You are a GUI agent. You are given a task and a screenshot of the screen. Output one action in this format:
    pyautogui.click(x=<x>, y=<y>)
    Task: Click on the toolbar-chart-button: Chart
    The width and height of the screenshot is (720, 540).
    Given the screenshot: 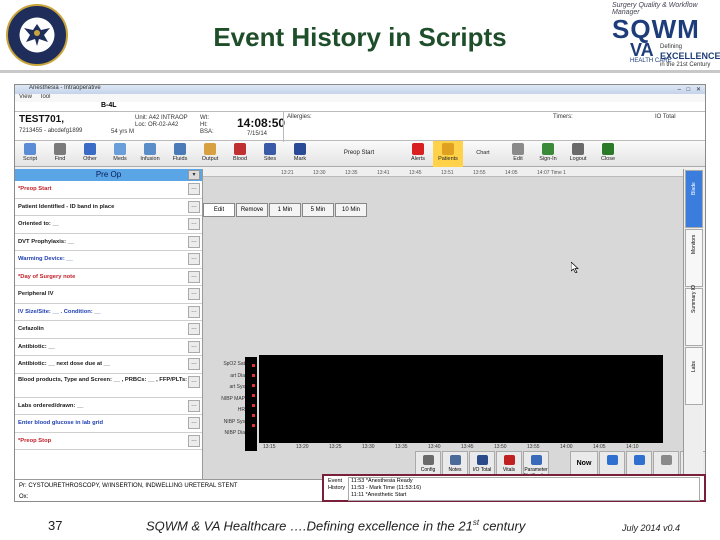 What is the action you would take?
    pyautogui.click(x=483, y=154)
    